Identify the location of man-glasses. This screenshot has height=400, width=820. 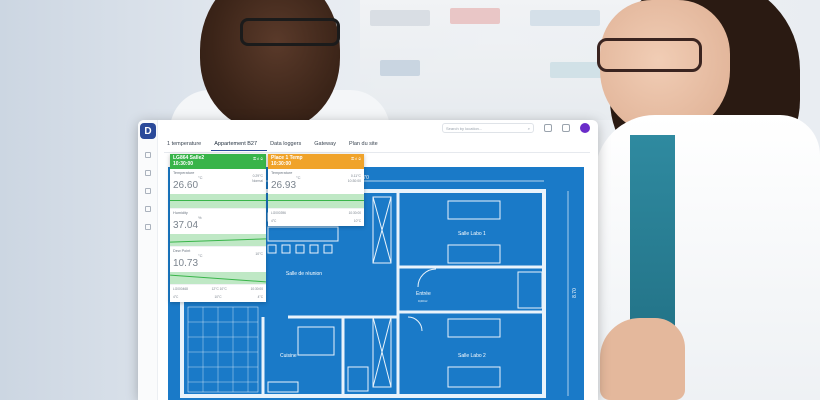
(290, 32).